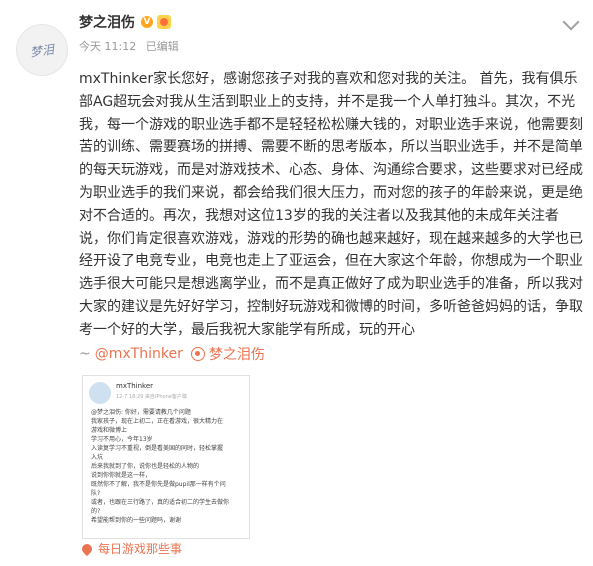 The image size is (593, 566). I want to click on edited-label: 已编辑, so click(162, 46).